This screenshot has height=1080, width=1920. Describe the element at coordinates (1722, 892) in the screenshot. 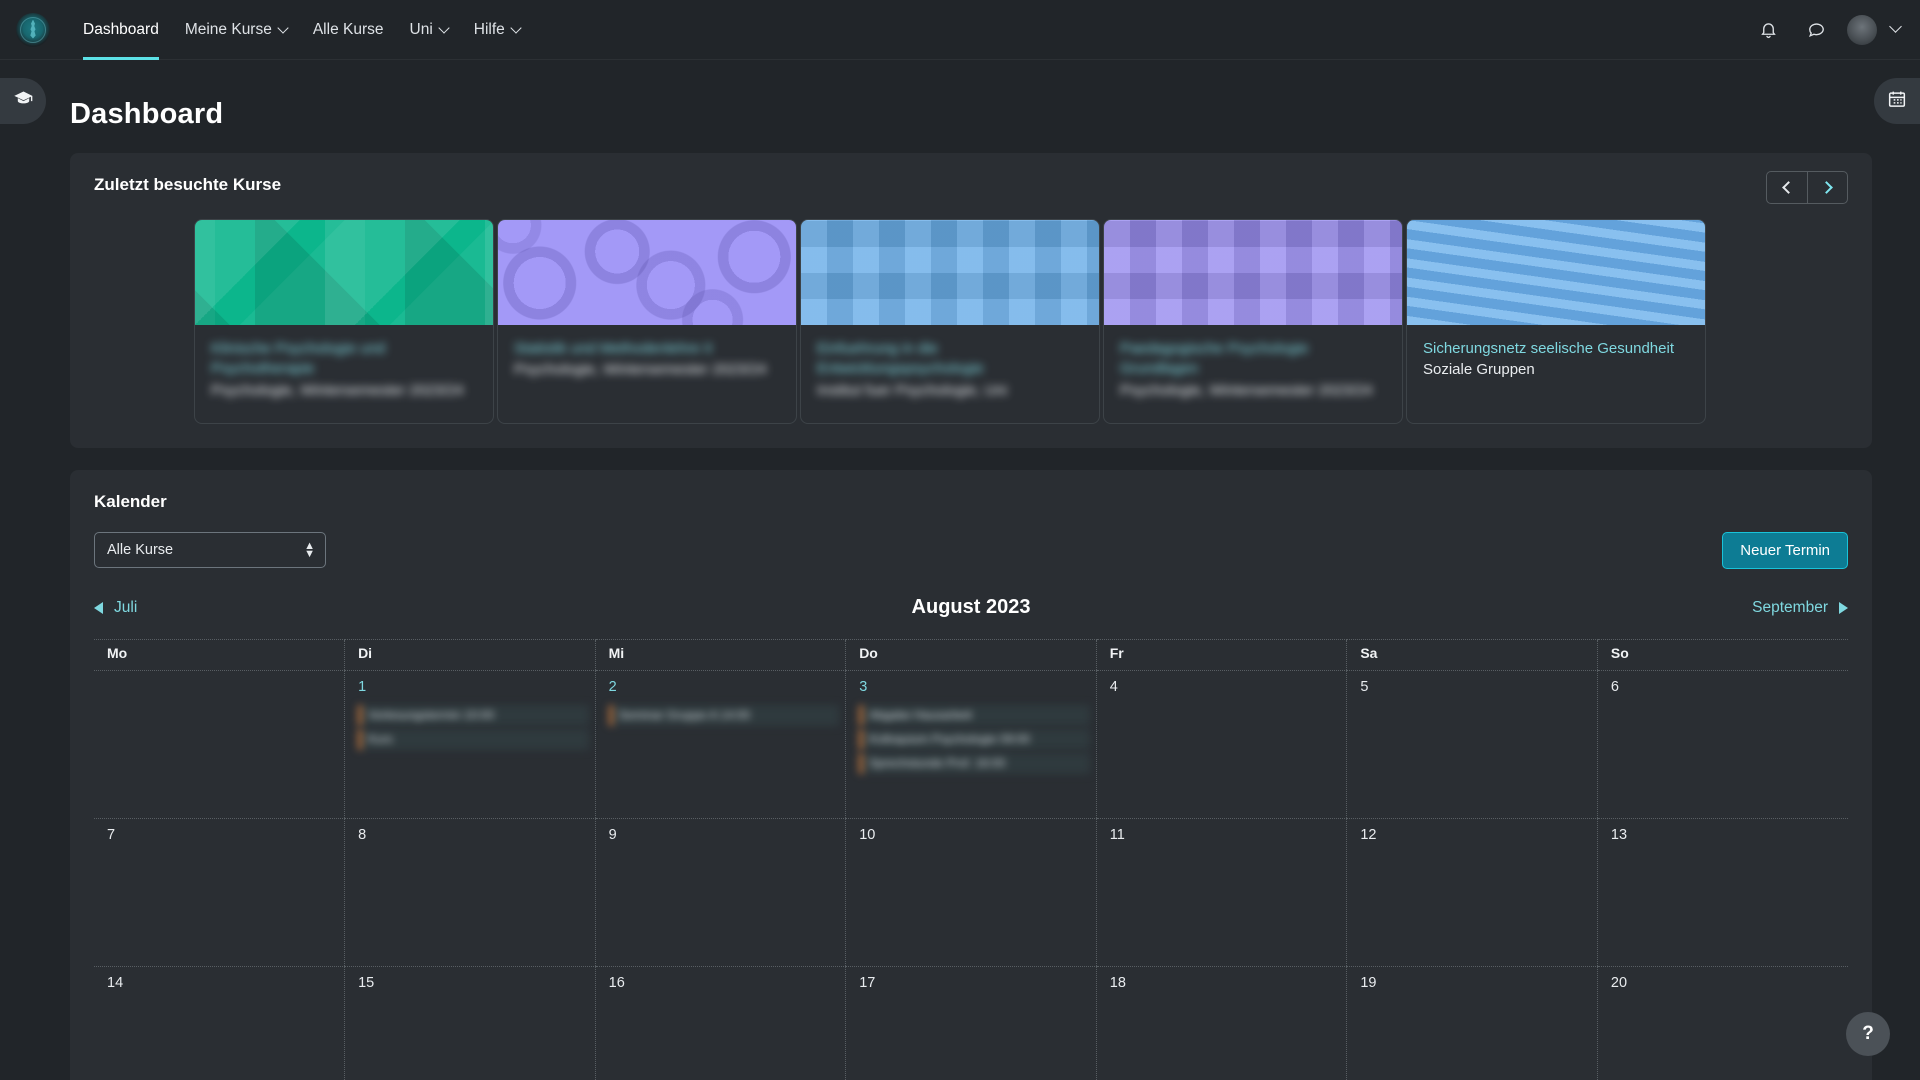

I see `calendar-day-cell: 13` at that location.